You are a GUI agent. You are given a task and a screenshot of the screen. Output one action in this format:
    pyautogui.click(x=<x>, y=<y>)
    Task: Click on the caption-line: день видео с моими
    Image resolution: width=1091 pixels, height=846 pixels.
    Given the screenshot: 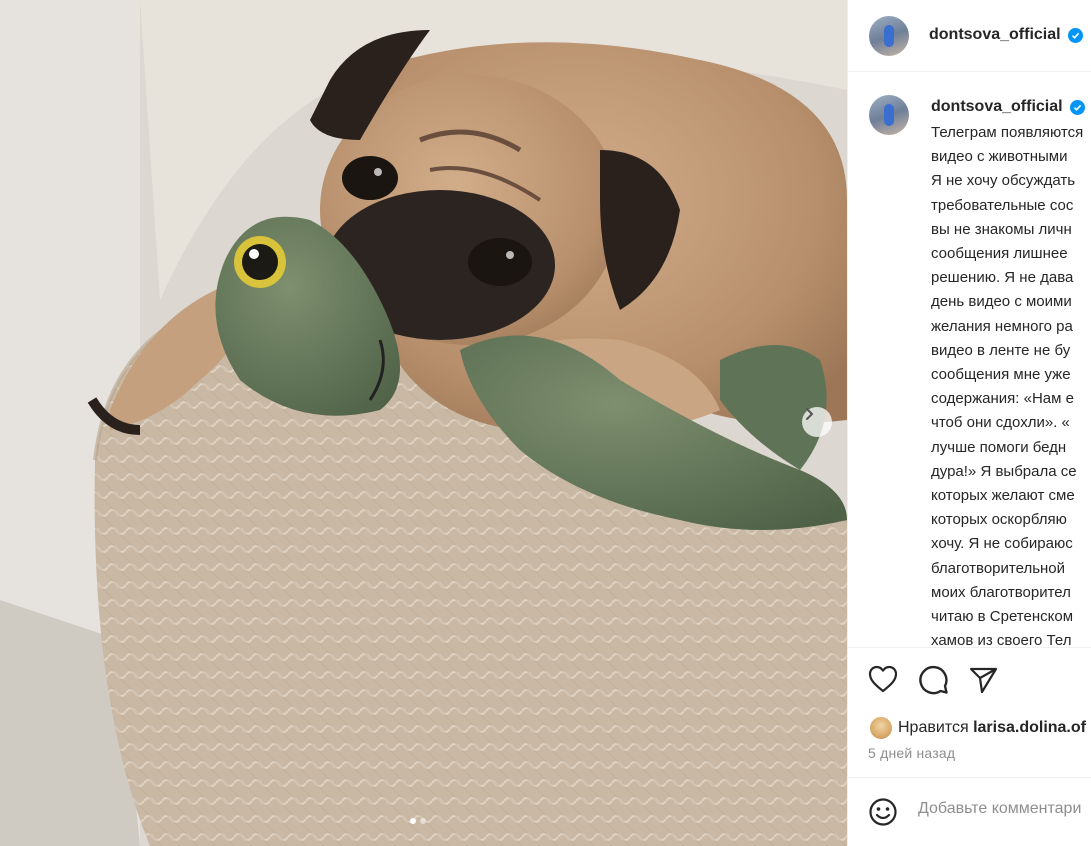 What is the action you would take?
    pyautogui.click(x=1001, y=302)
    